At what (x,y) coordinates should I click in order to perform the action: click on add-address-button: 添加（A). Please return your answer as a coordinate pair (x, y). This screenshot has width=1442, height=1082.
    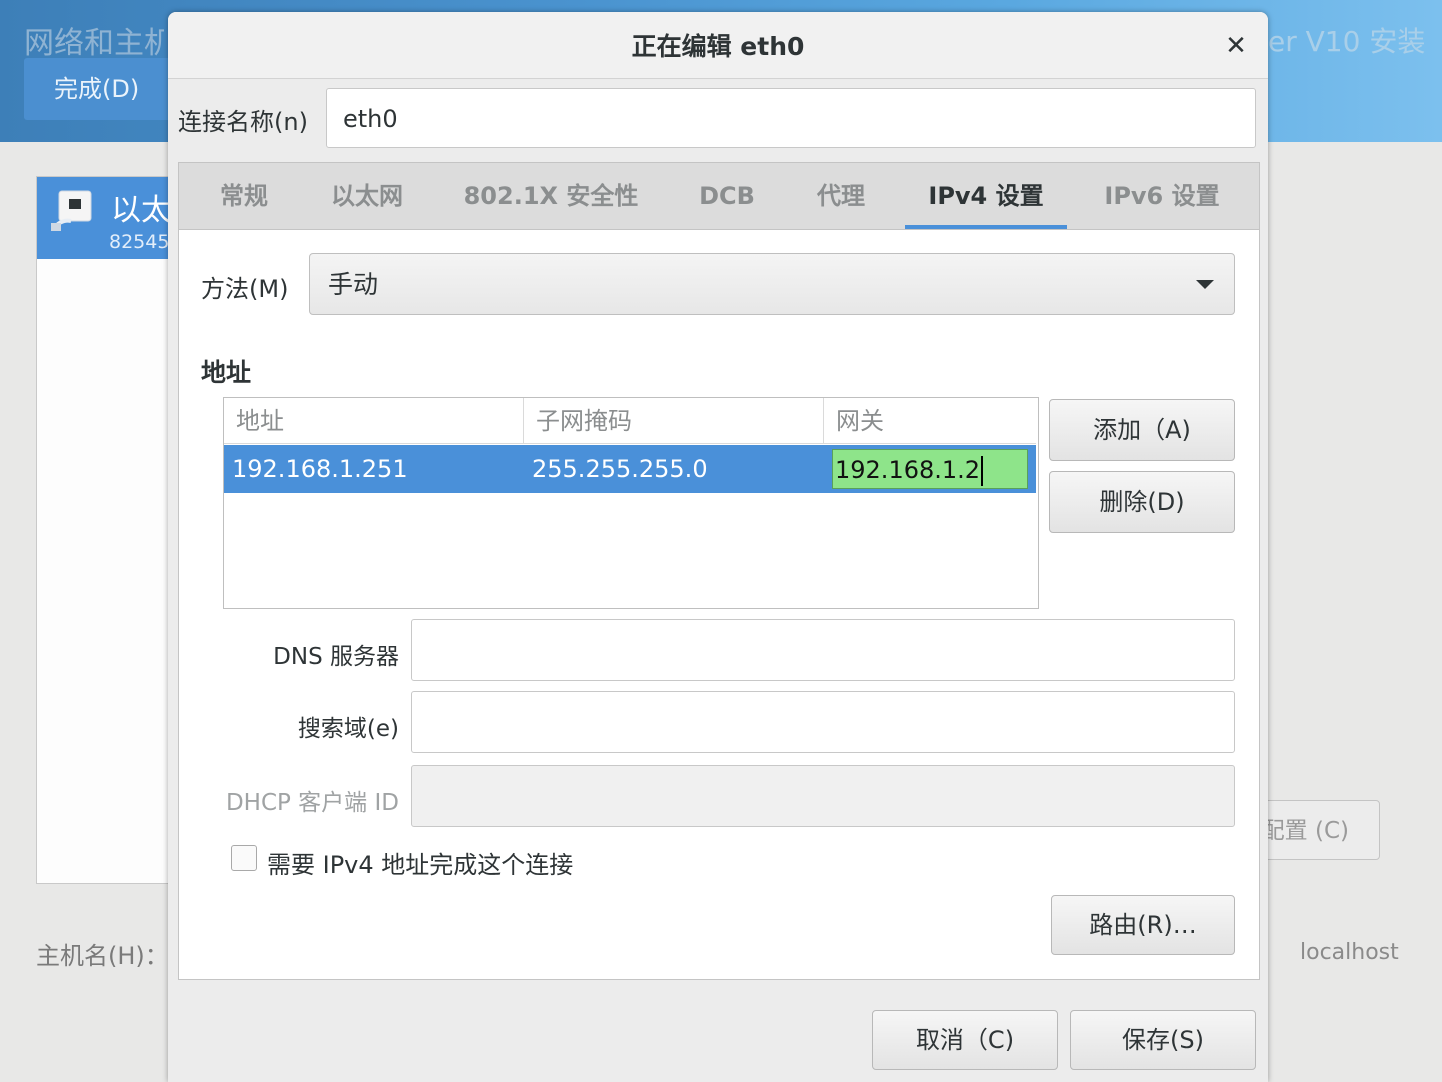
    Looking at the image, I should click on (1142, 430).